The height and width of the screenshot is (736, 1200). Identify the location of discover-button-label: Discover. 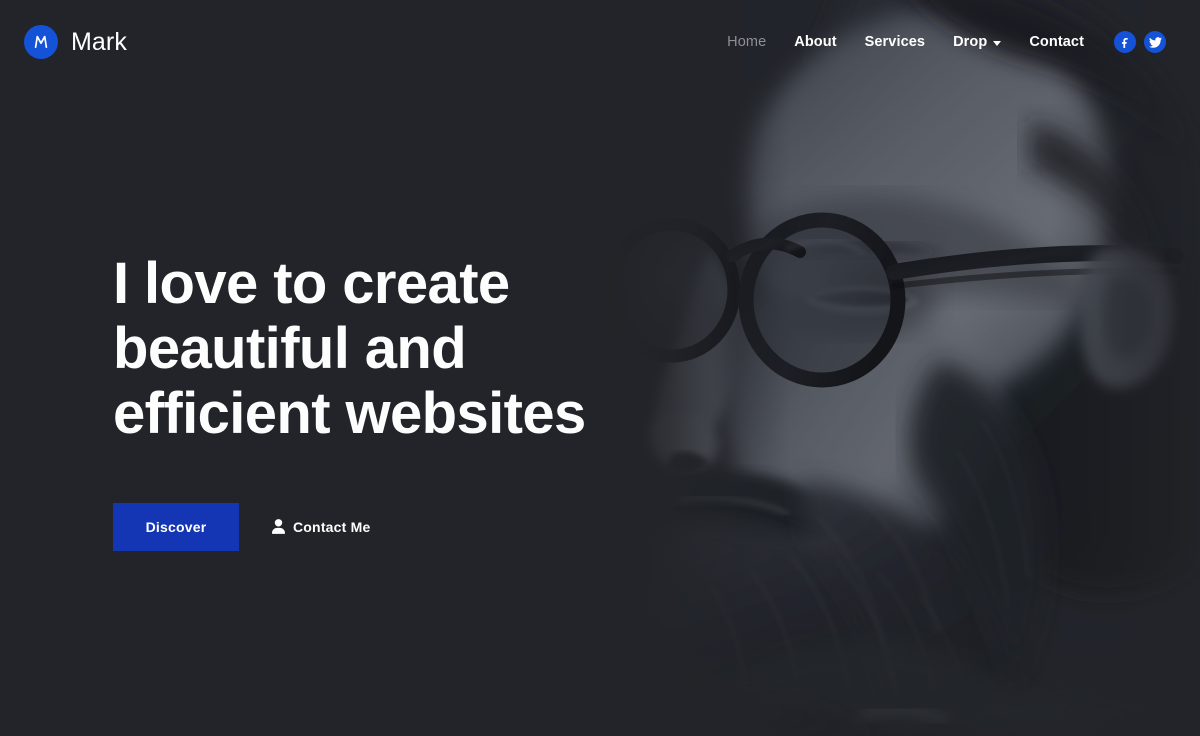
(176, 526).